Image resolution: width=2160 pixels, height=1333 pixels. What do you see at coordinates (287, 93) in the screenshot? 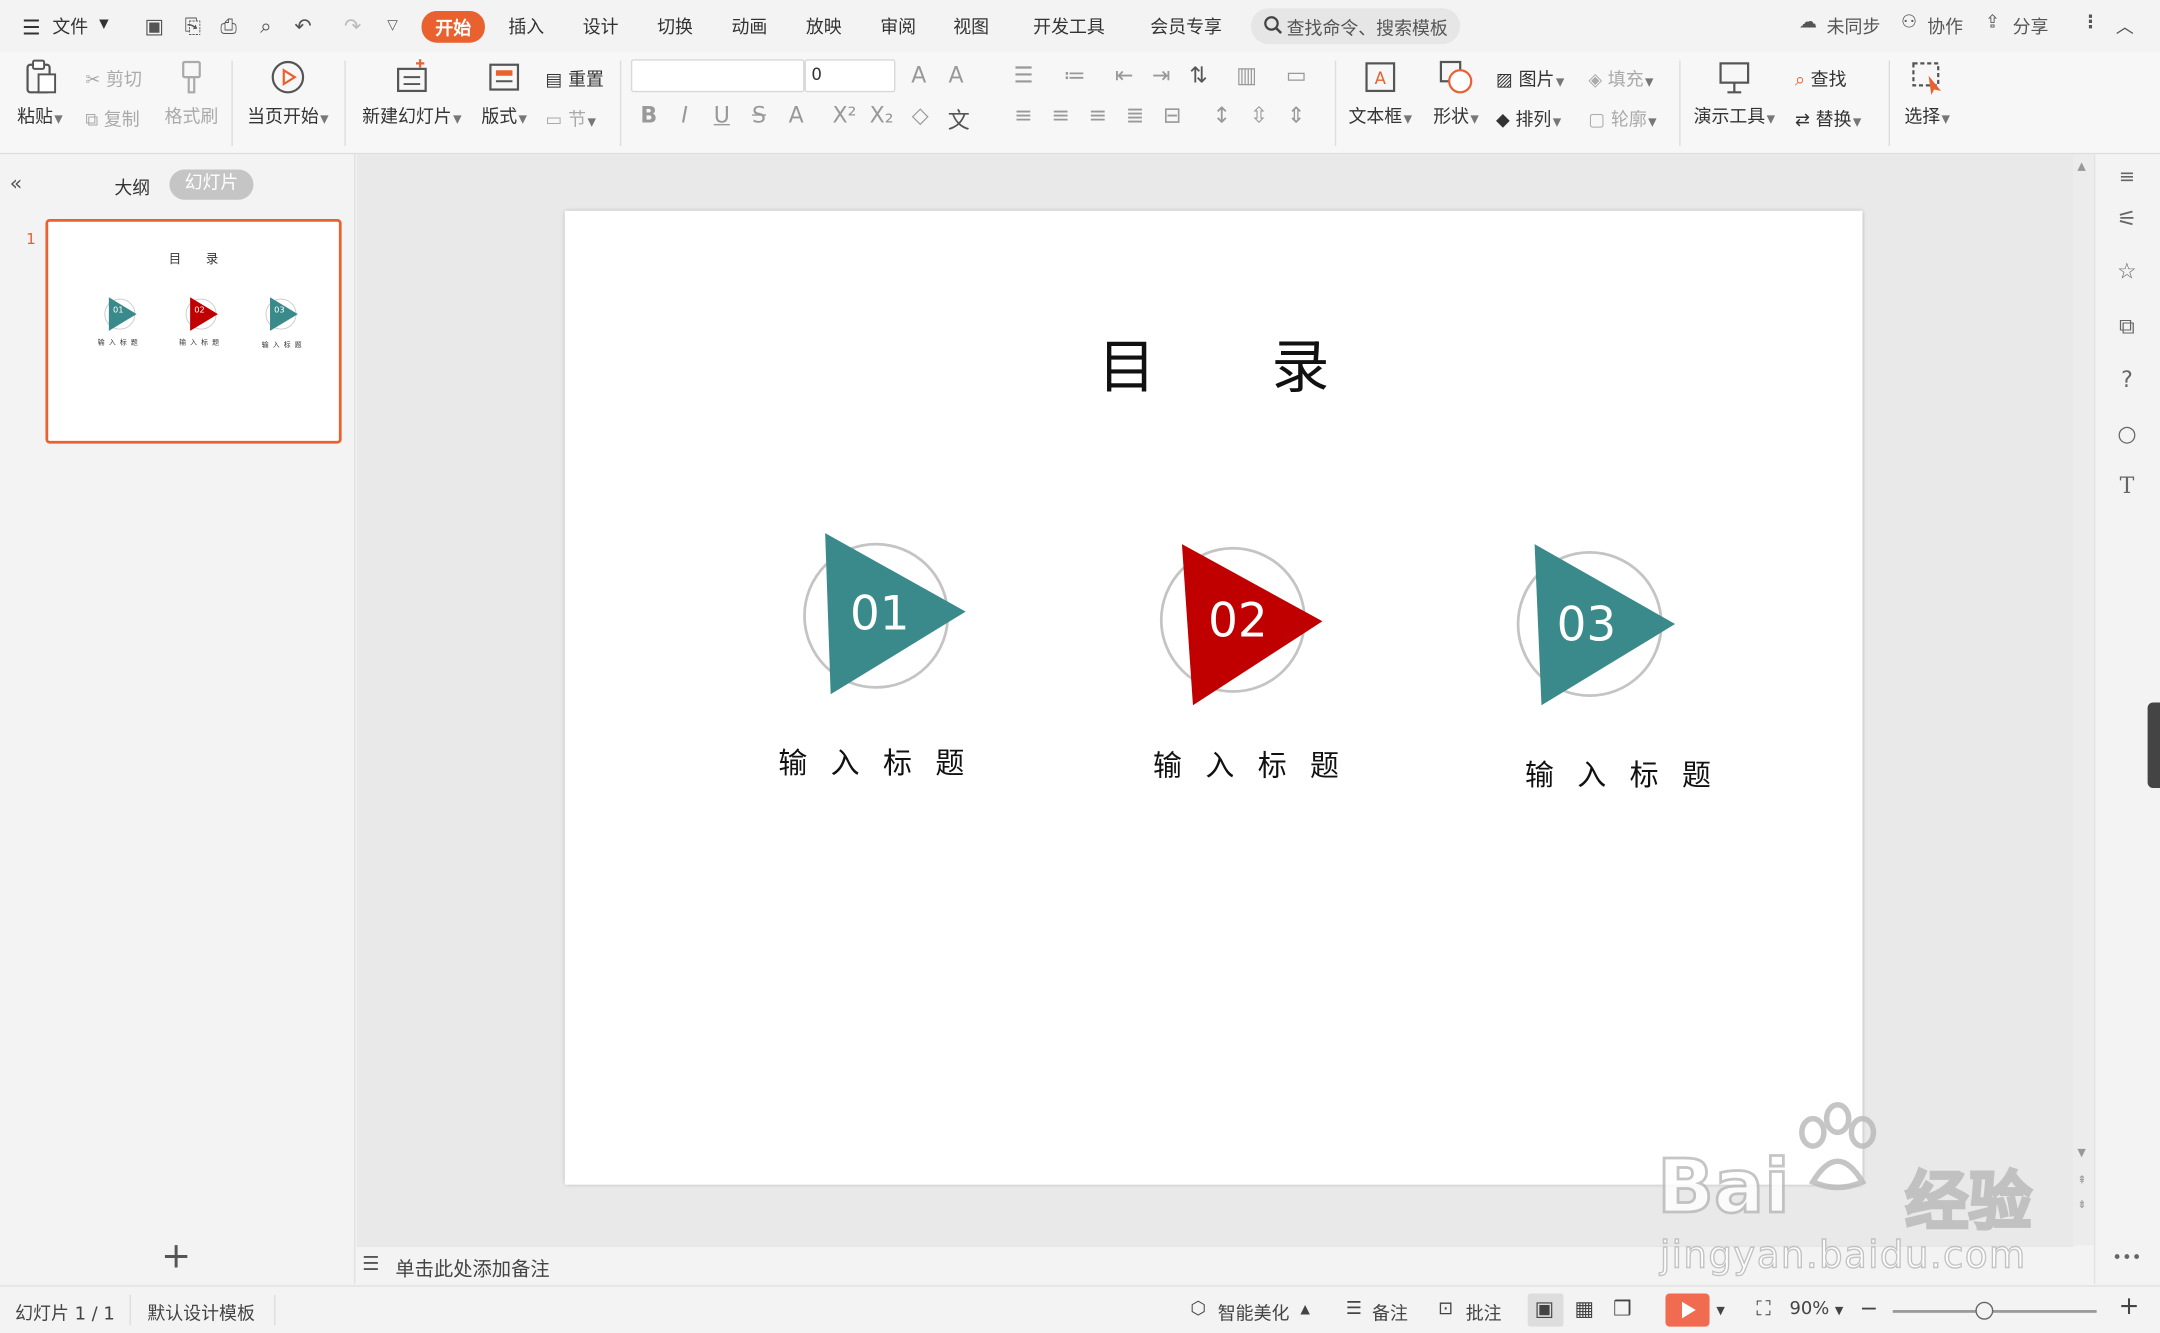
I see `play-from-current-button: 当页开始▼` at bounding box center [287, 93].